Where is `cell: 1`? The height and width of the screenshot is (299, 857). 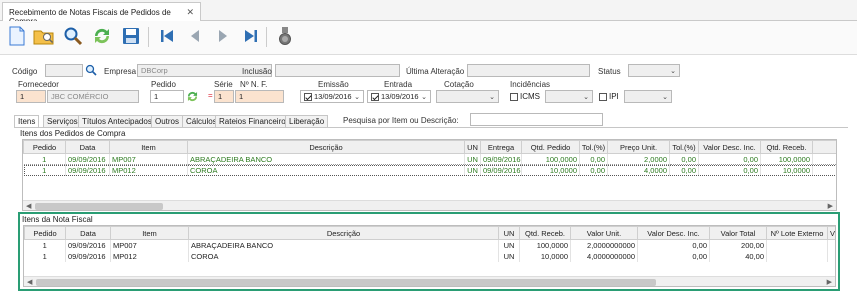 cell: 1 is located at coordinates (44, 159).